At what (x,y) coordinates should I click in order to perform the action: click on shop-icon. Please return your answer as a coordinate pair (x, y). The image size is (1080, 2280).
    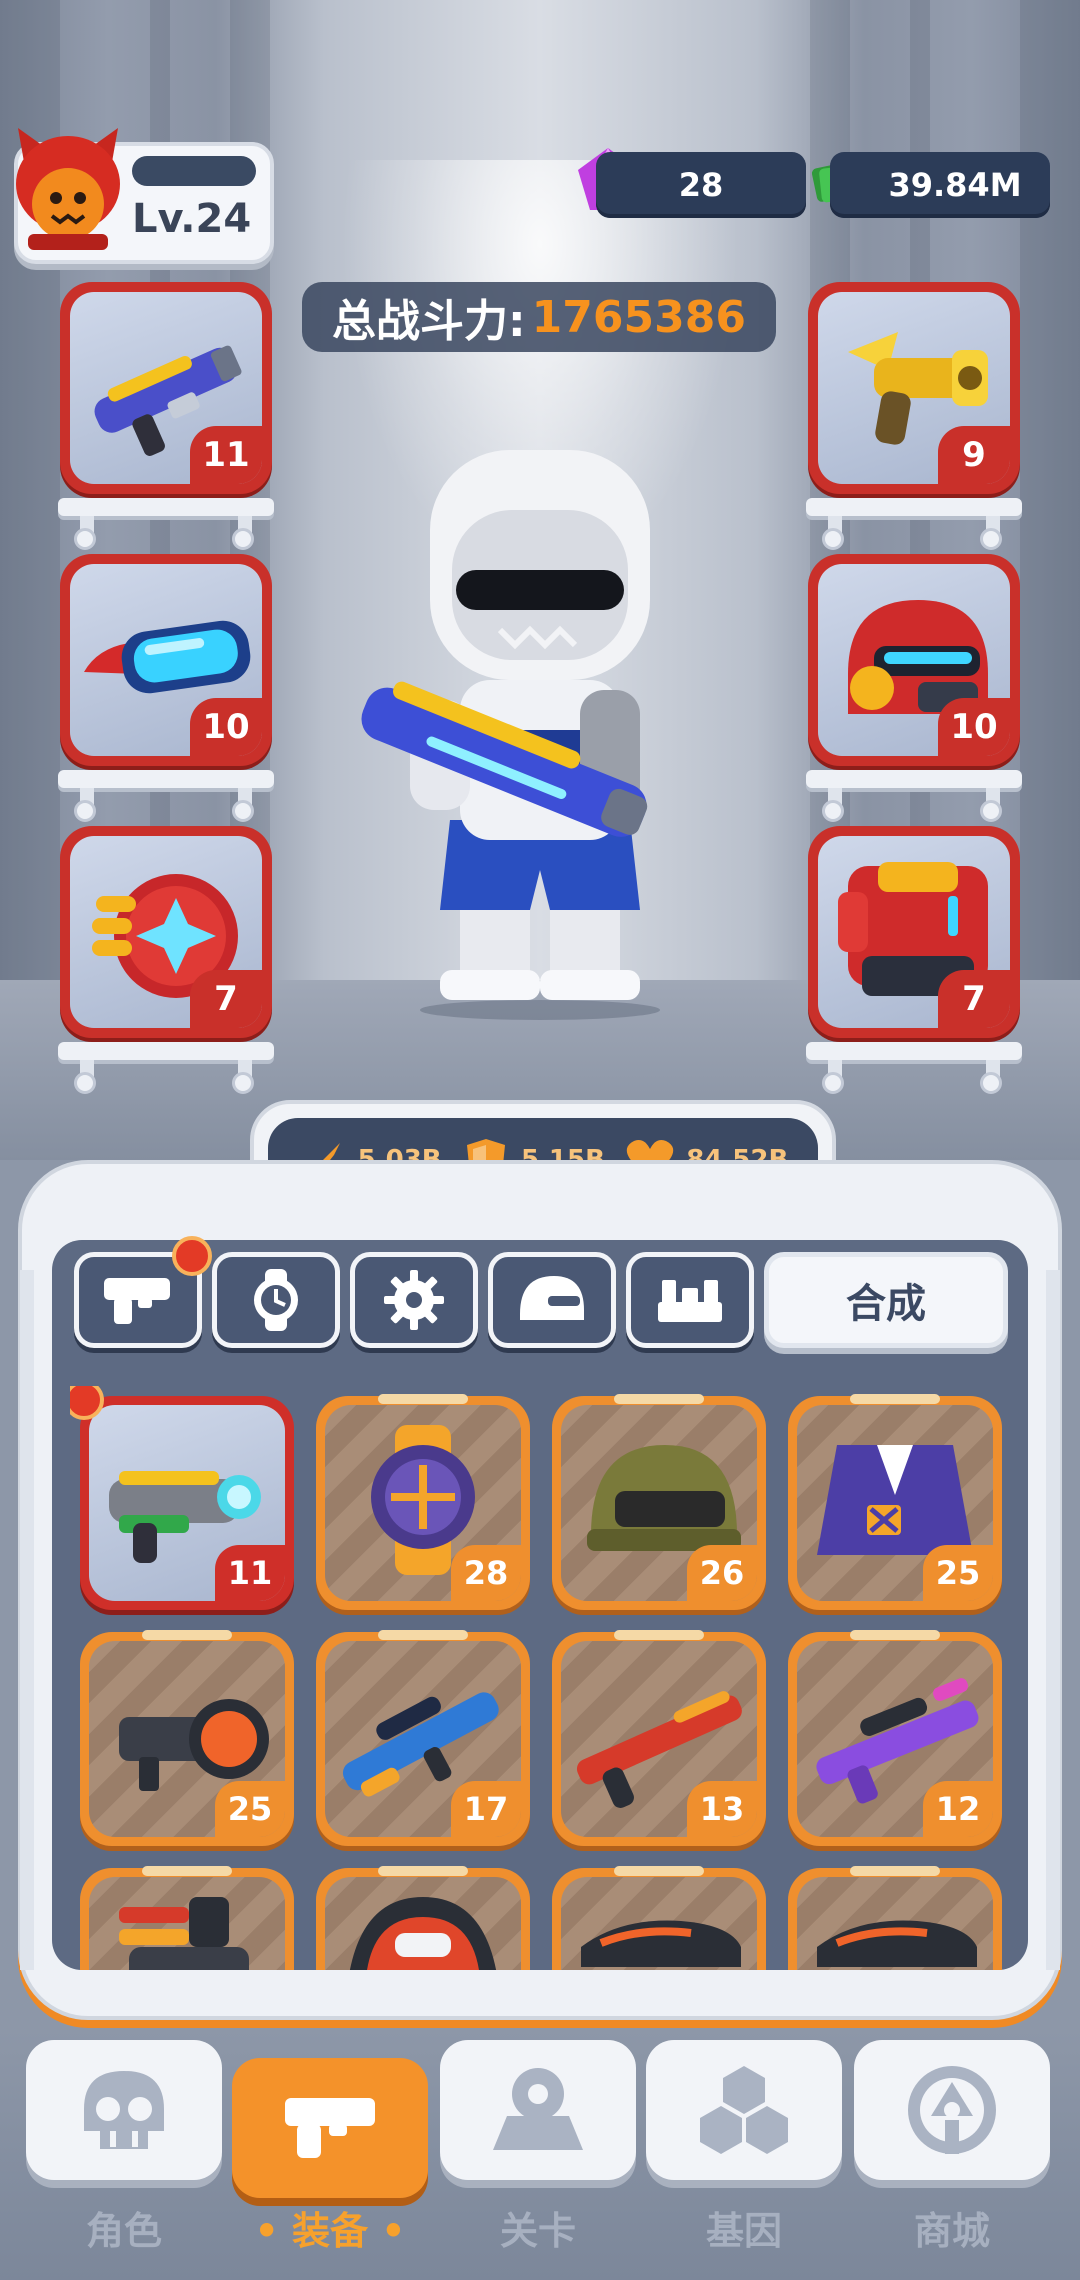
    Looking at the image, I should click on (952, 2110).